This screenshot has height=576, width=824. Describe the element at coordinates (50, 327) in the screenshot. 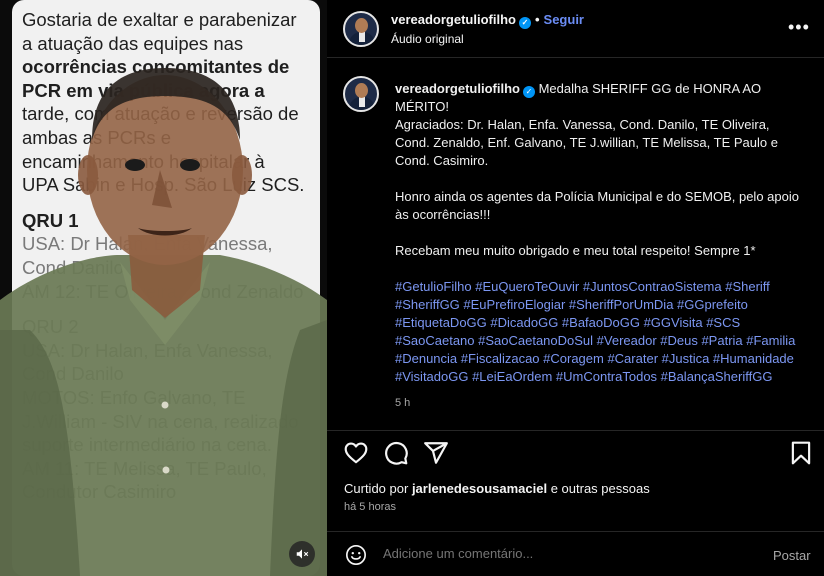

I see `note-line: QRU 2` at that location.